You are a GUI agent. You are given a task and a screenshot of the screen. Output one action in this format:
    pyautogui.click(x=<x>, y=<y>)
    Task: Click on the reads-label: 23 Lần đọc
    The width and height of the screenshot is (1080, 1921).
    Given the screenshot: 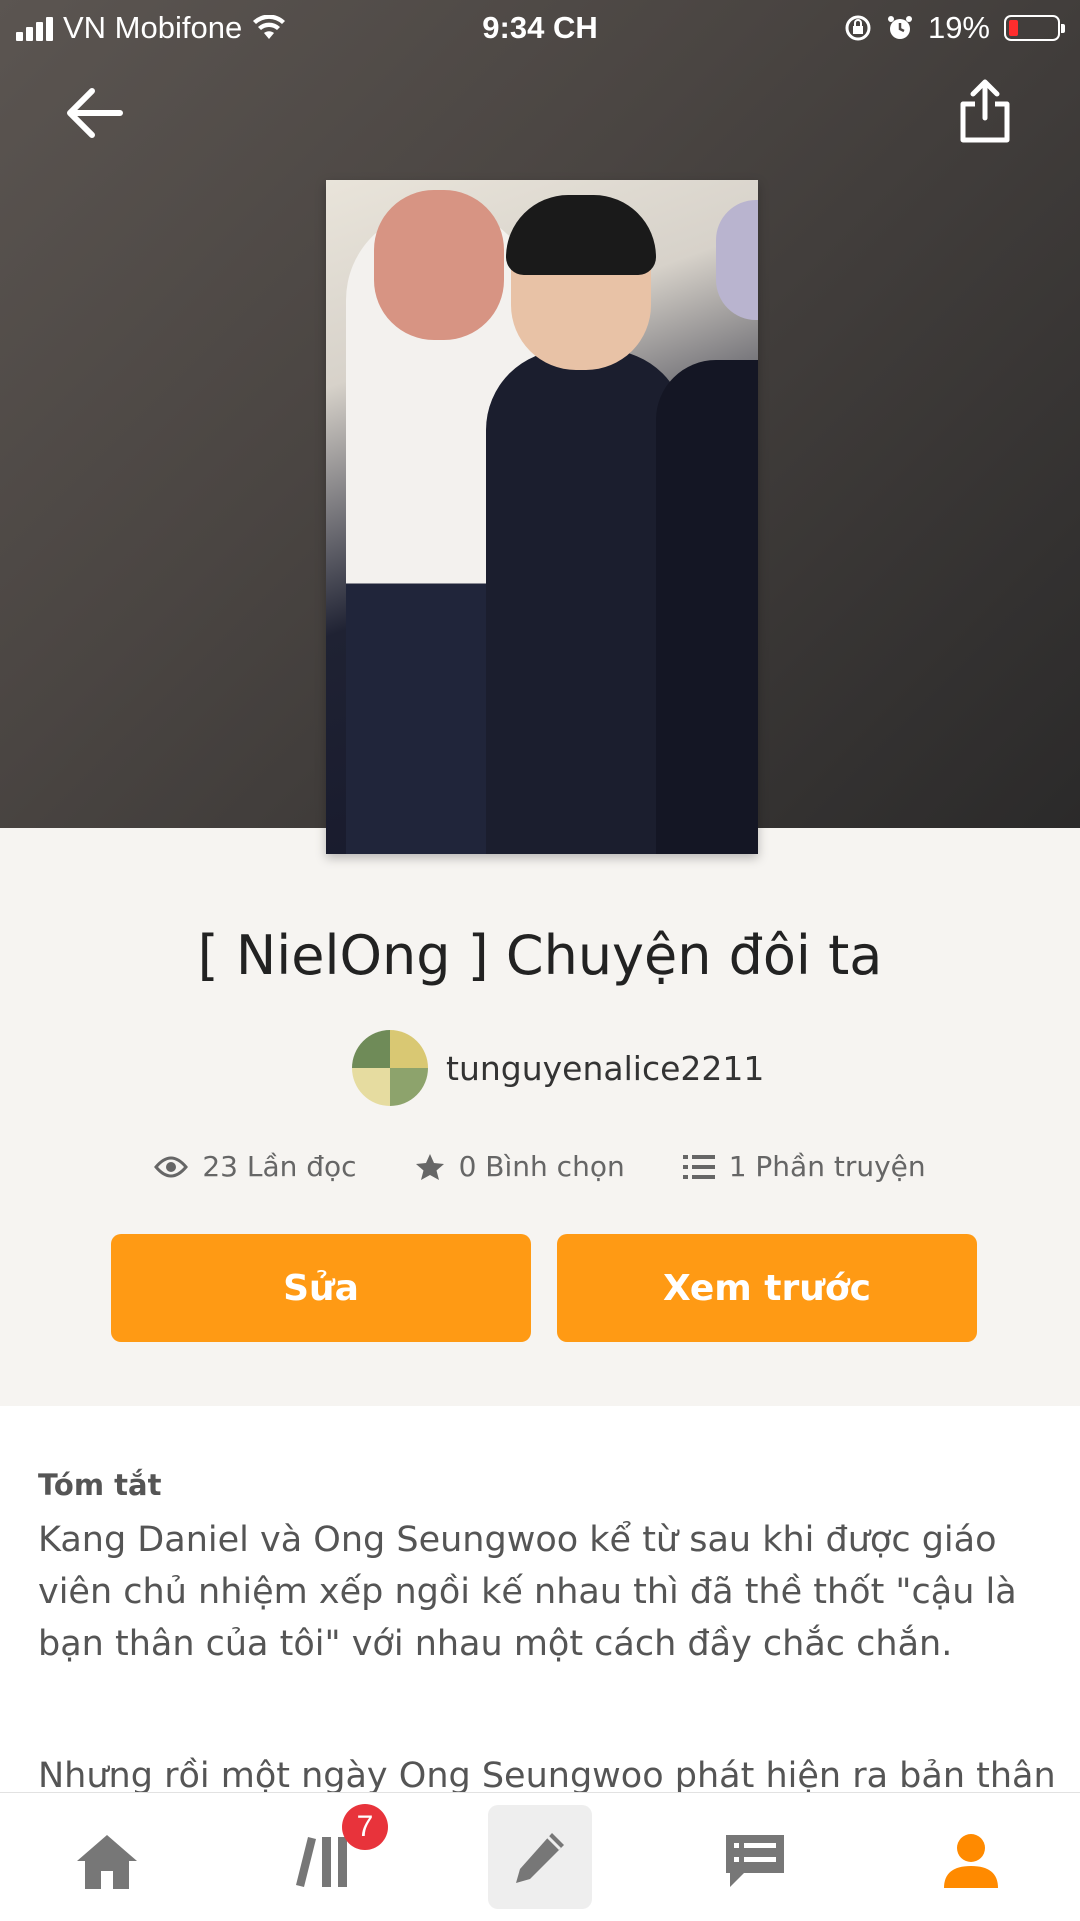 What is the action you would take?
    pyautogui.click(x=279, y=1166)
    